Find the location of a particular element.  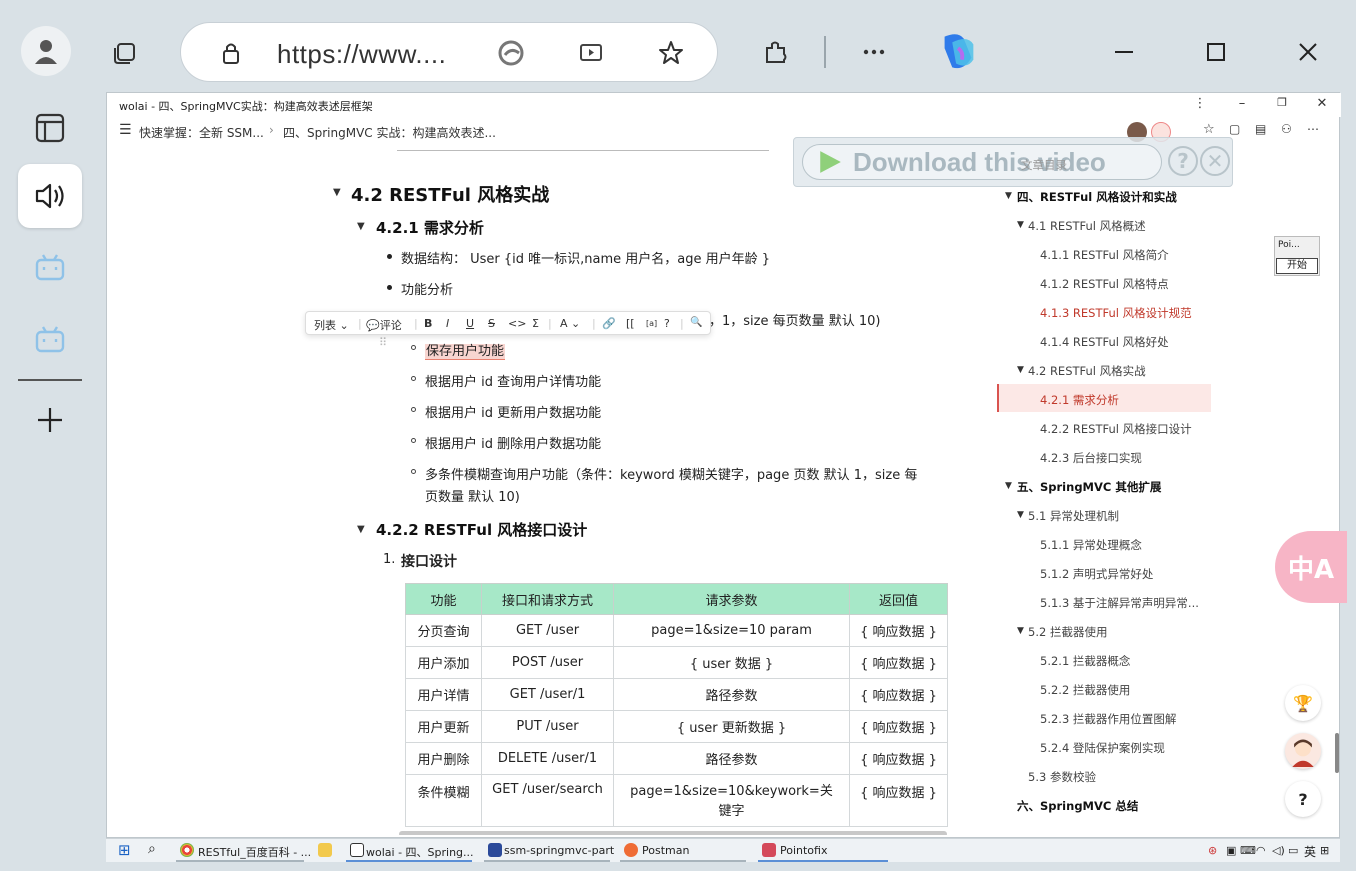

bilibili-icon is located at coordinates (50, 268).